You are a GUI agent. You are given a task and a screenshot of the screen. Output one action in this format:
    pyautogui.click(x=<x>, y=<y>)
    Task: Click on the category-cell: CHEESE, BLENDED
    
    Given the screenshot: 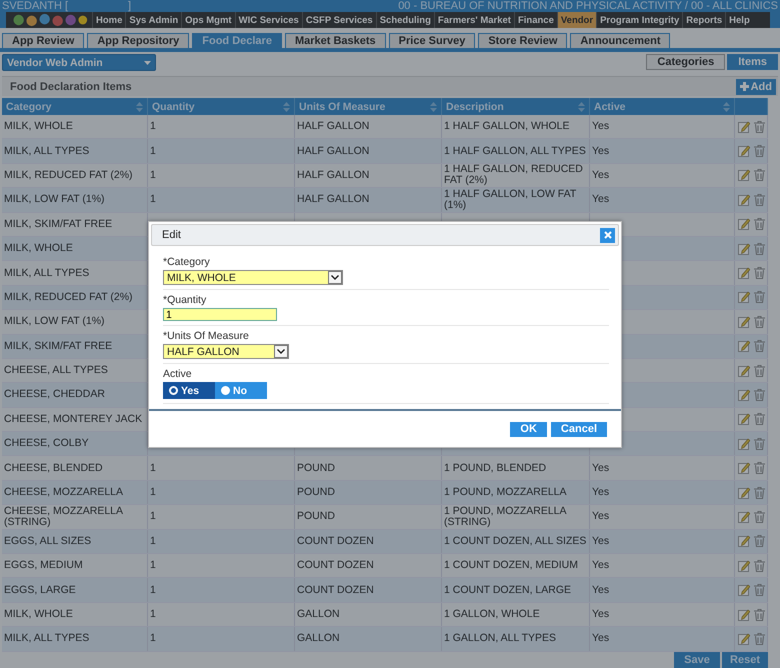 What is the action you would take?
    pyautogui.click(x=53, y=468)
    